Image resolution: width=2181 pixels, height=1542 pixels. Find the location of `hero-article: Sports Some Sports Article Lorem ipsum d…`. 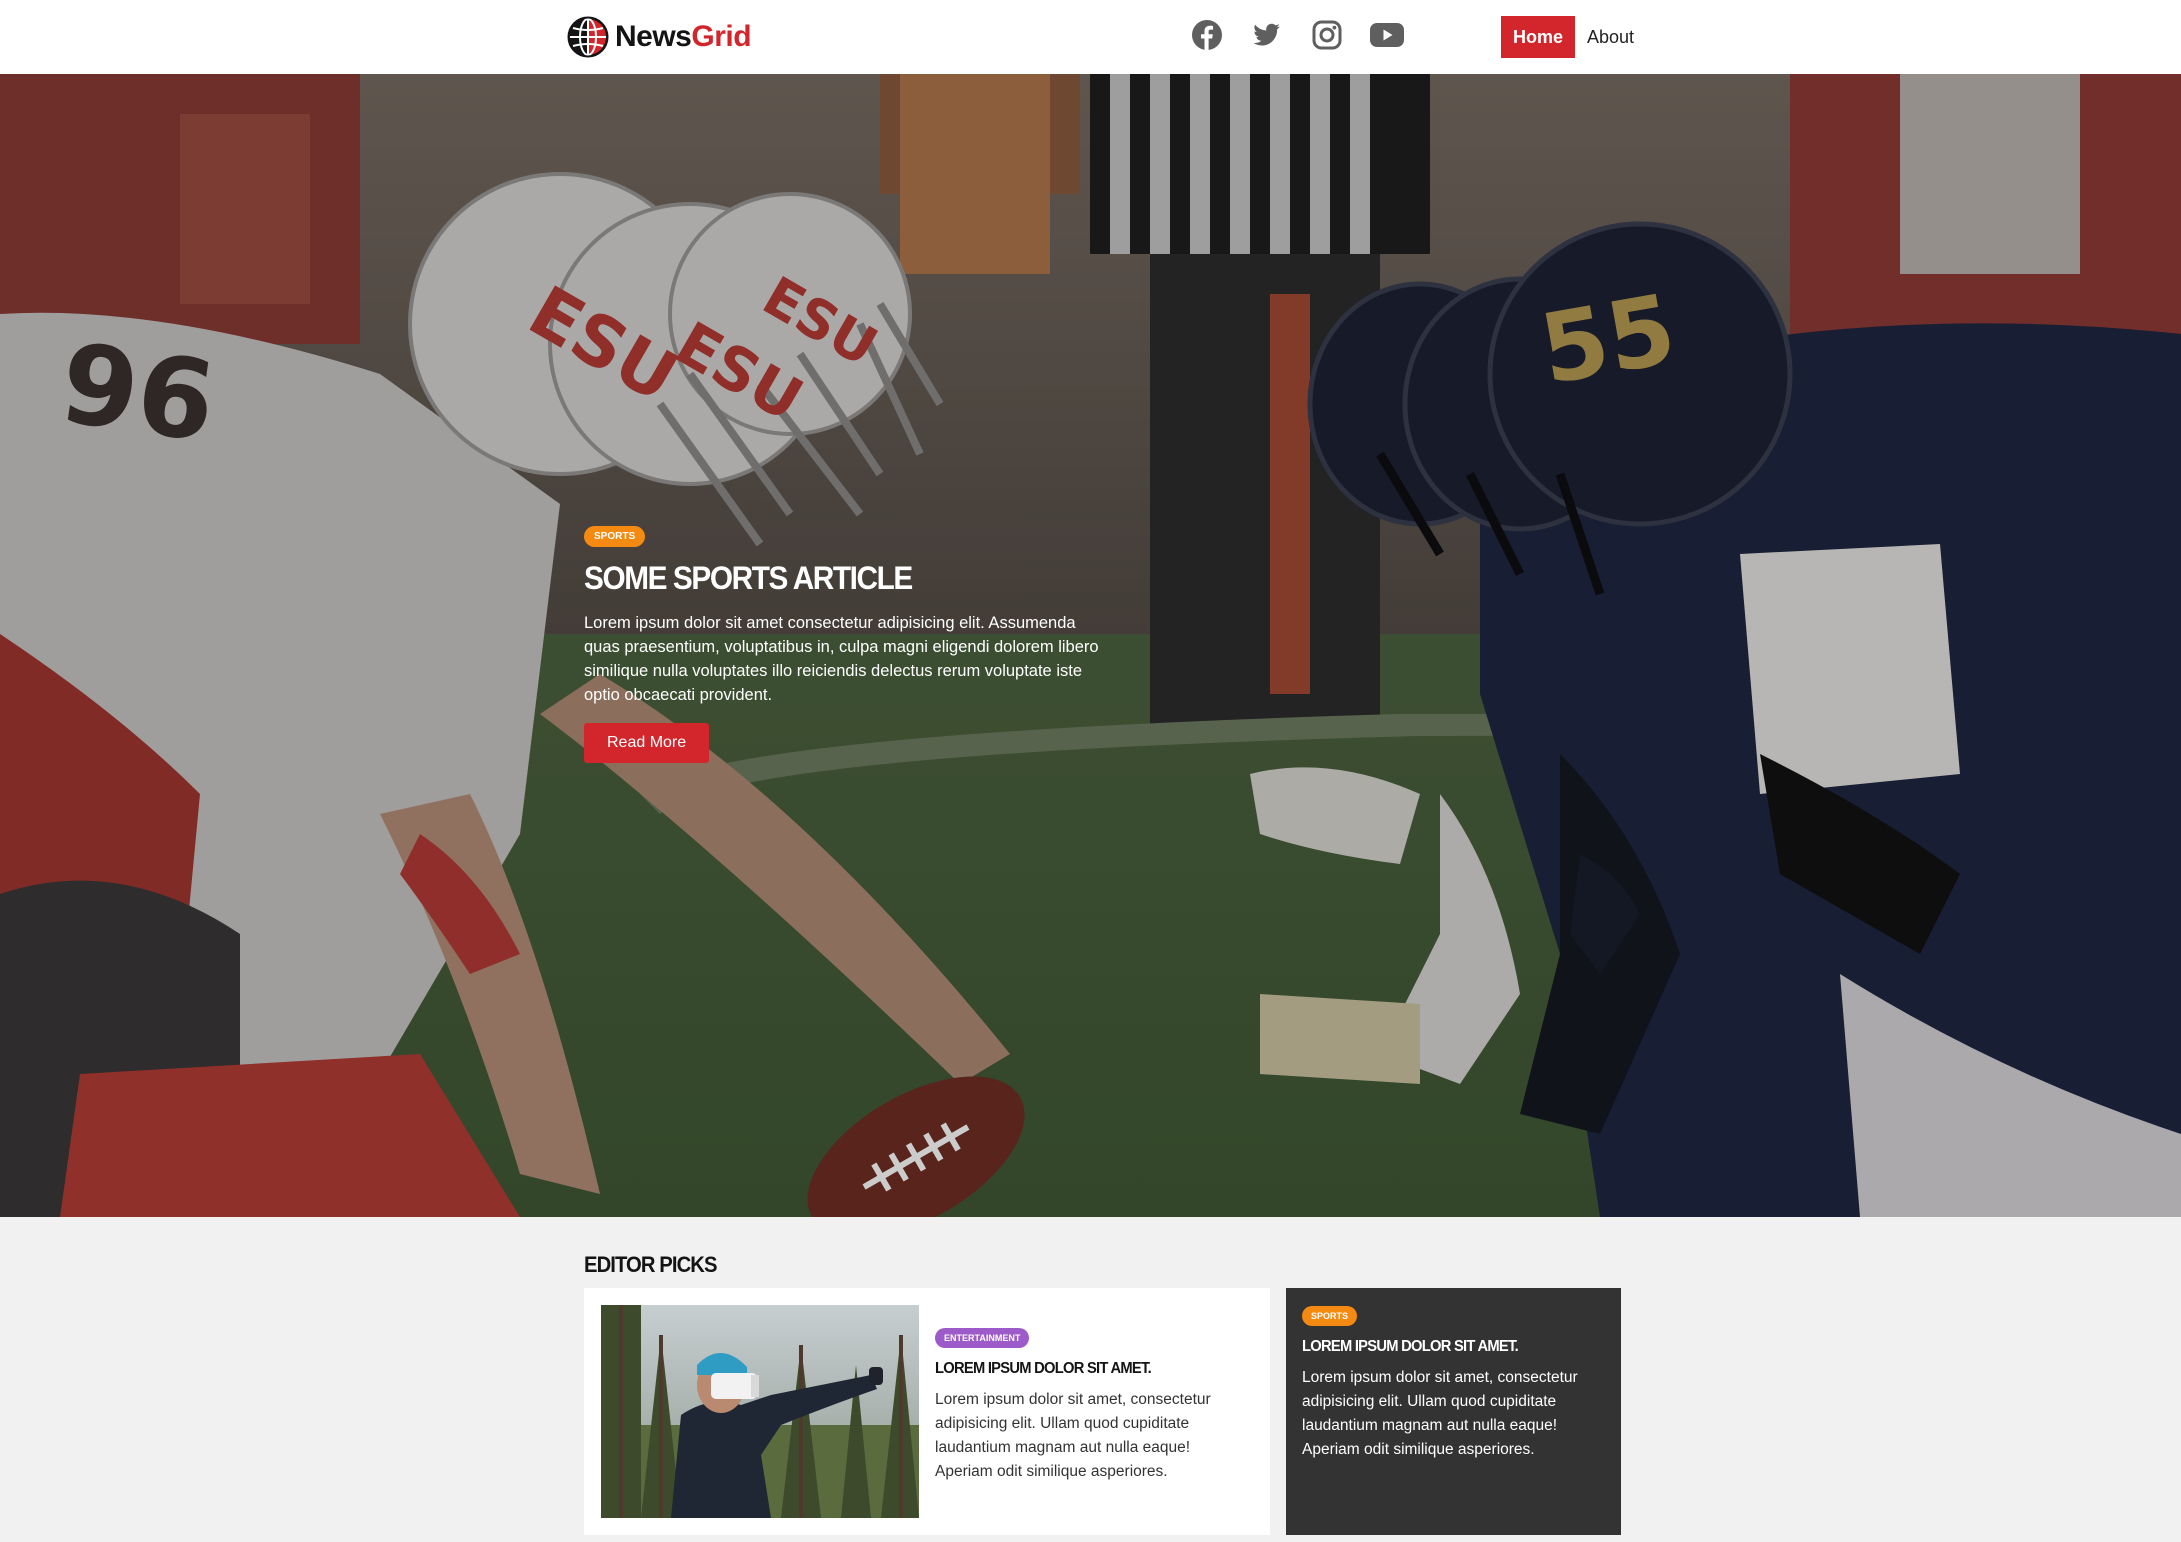

hero-article: Sports Some Sports Article Lorem ipsum d… is located at coordinates (844, 644).